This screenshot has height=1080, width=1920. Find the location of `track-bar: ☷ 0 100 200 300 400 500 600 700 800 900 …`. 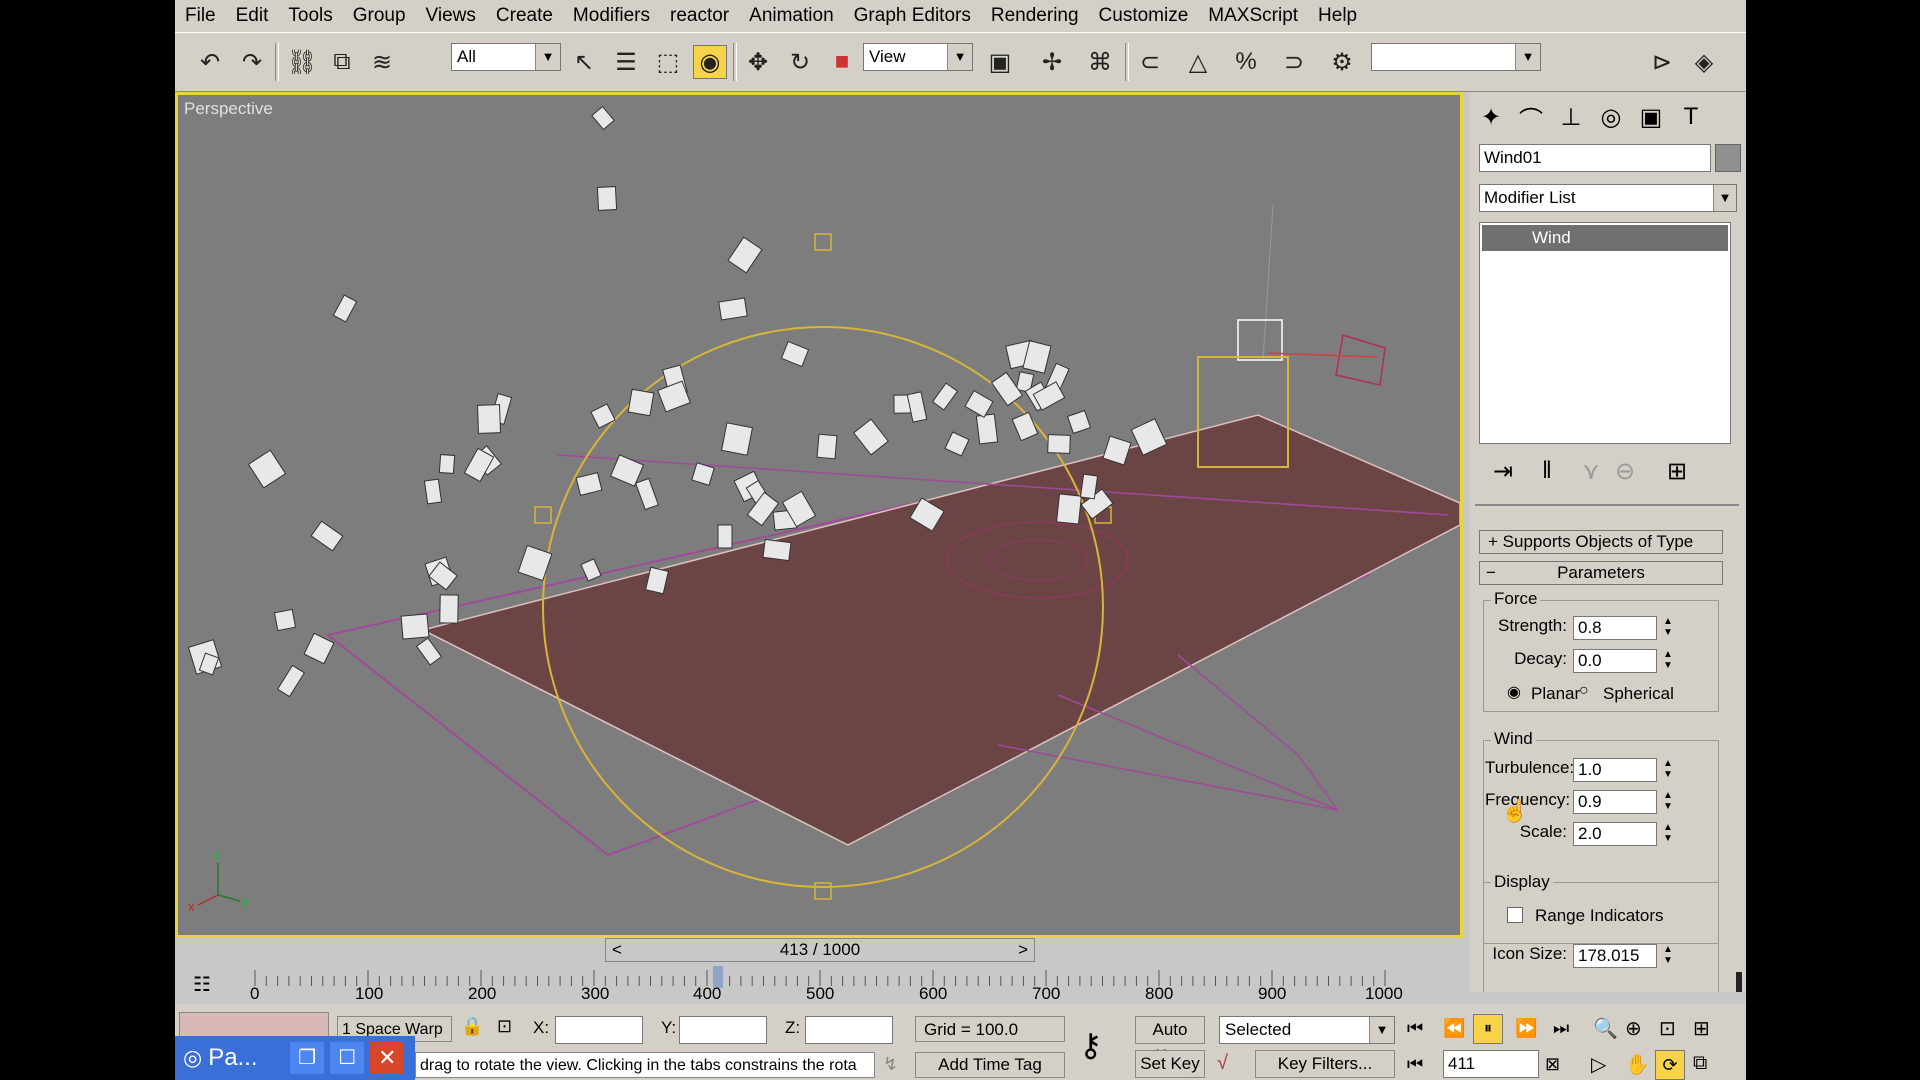

track-bar: ☷ 0 100 200 300 400 500 600 700 800 900 … is located at coordinates (820, 983).